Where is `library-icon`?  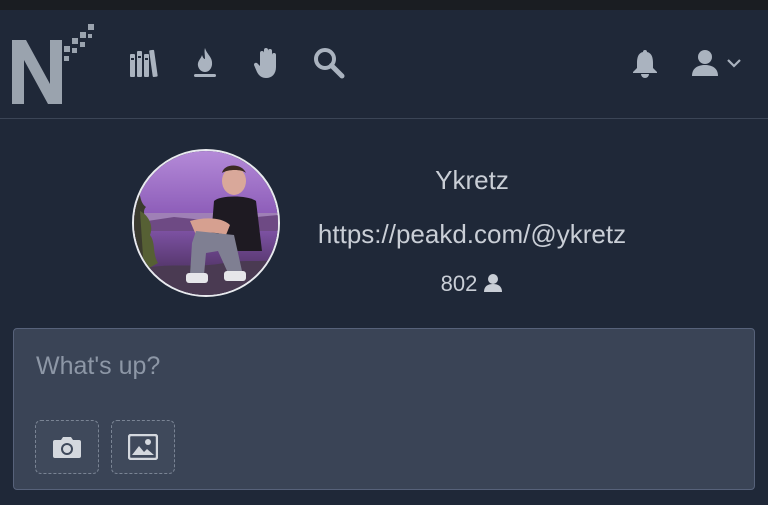 library-icon is located at coordinates (145, 63).